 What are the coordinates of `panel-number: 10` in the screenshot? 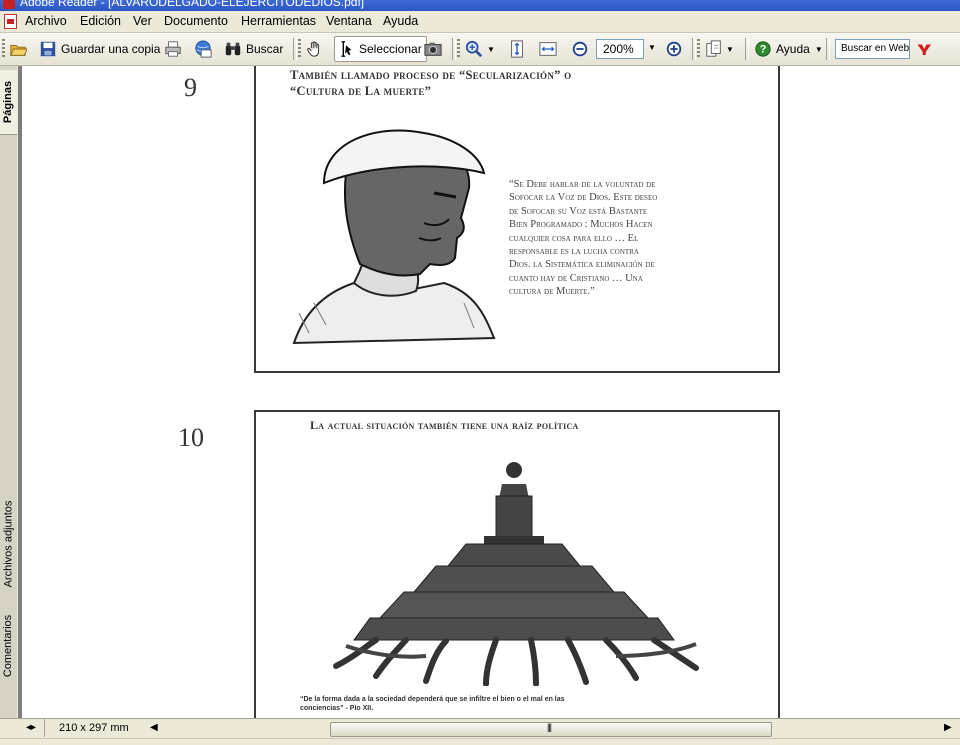 It's located at (191, 437).